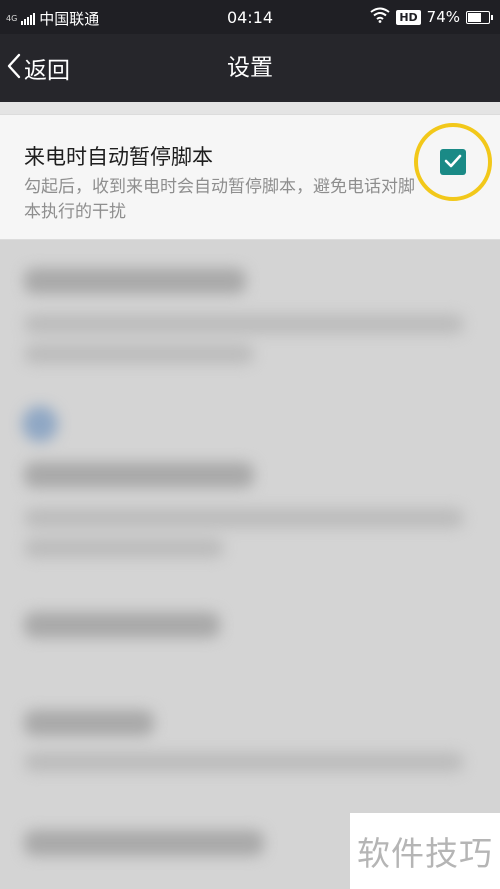 The height and width of the screenshot is (889, 500). What do you see at coordinates (380, 17) in the screenshot?
I see `wifi-icon` at bounding box center [380, 17].